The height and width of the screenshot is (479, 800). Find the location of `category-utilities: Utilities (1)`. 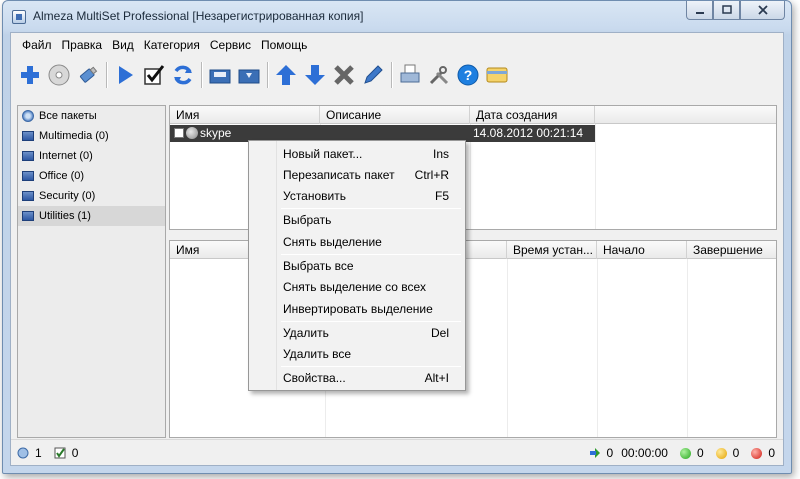

category-utilities: Utilities (1) is located at coordinates (91, 216).